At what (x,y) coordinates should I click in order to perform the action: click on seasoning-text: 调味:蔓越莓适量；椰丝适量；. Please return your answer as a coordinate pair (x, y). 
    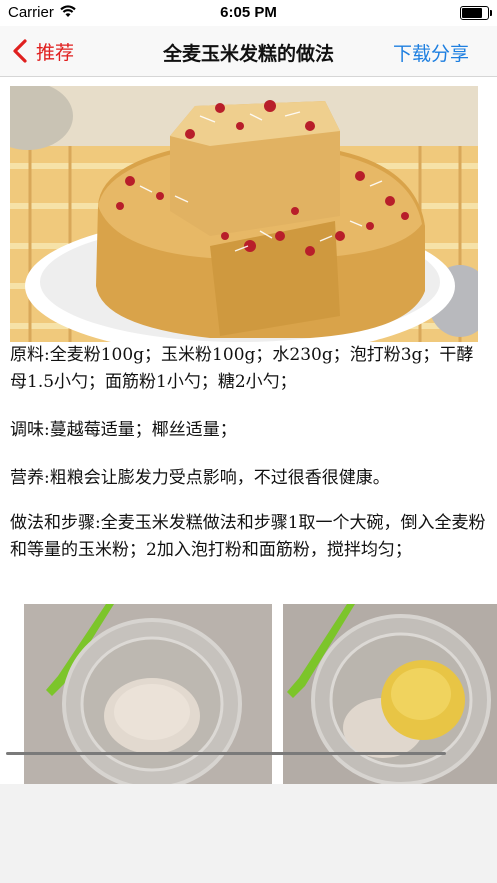
    Looking at the image, I should click on (123, 430).